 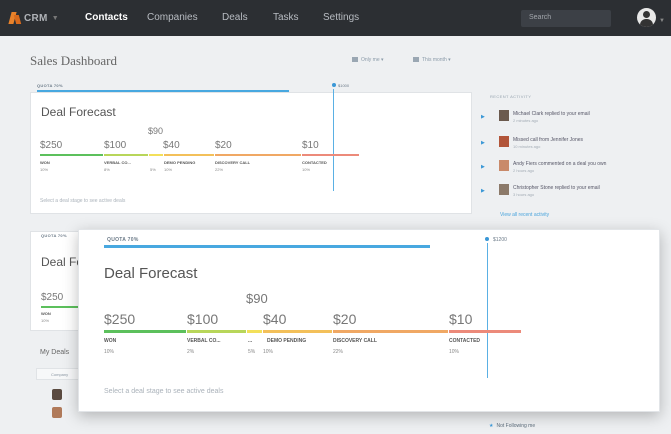 What do you see at coordinates (540, 17) in the screenshot?
I see `search-placeholder: Search` at bounding box center [540, 17].